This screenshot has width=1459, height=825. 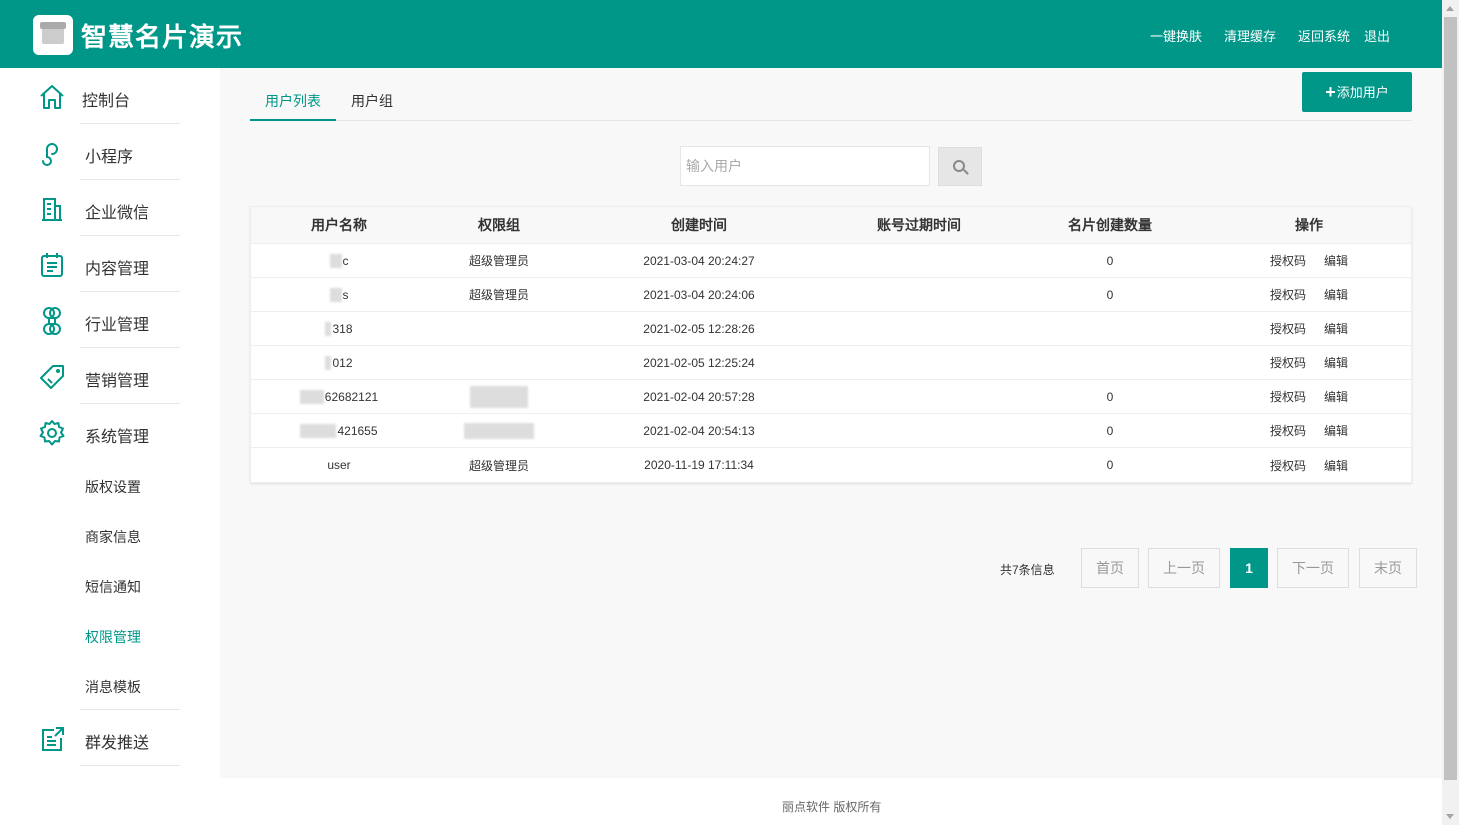 I want to click on count-cell, so click(x=1110, y=362).